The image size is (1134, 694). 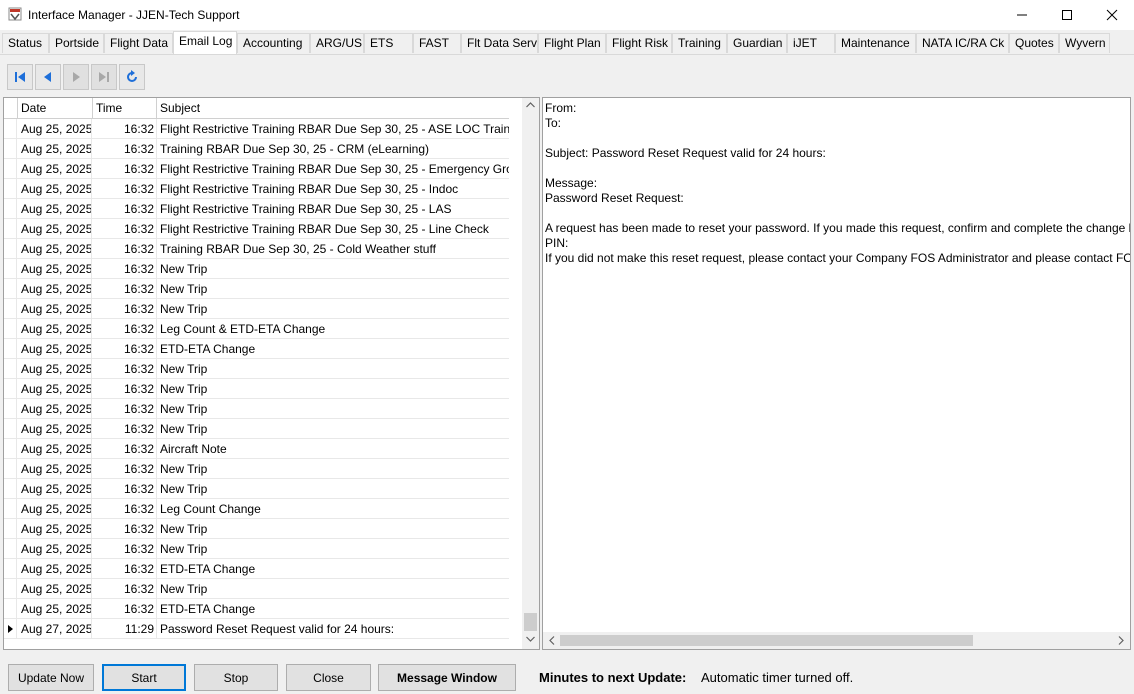 What do you see at coordinates (20, 77) in the screenshot?
I see `first-record-button` at bounding box center [20, 77].